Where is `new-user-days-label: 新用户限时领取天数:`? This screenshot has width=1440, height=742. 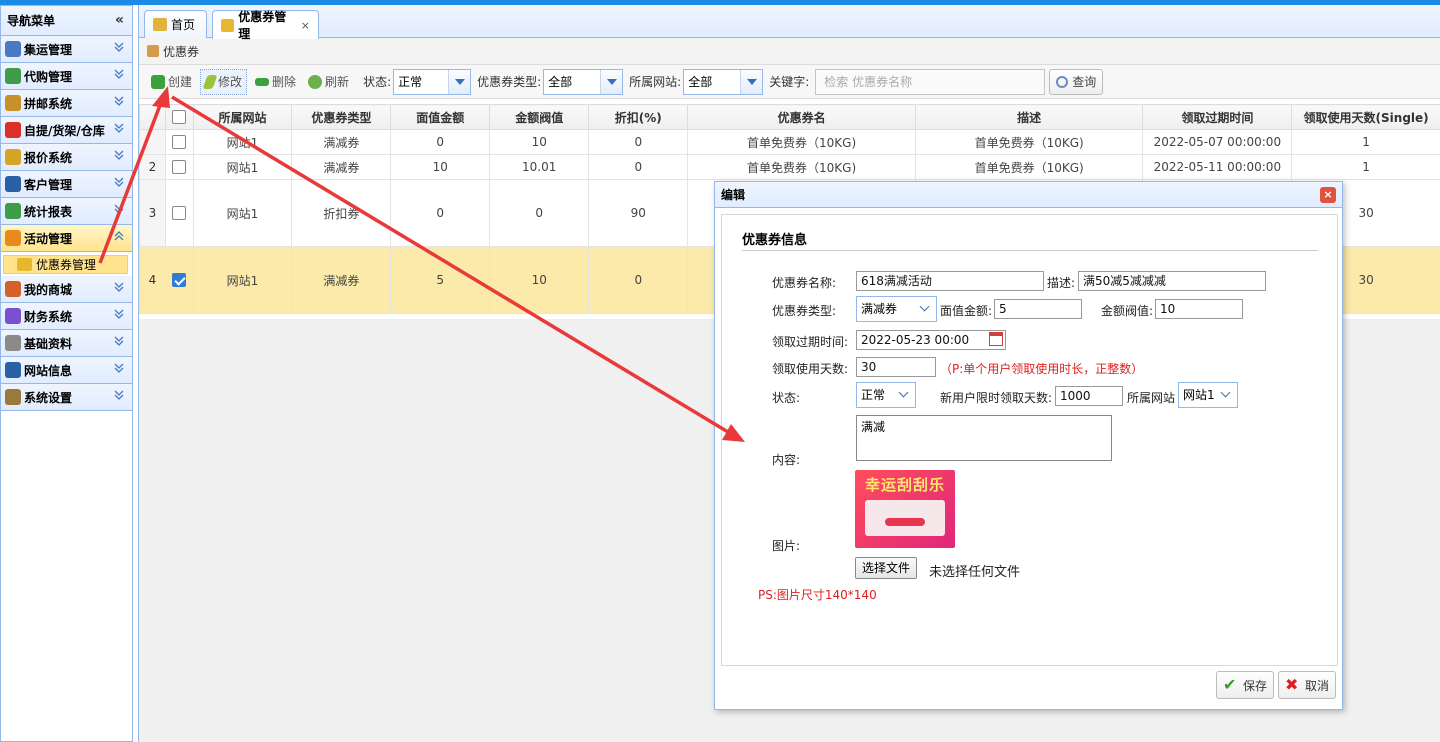
new-user-days-label: 新用户限时领取天数: is located at coordinates (996, 398).